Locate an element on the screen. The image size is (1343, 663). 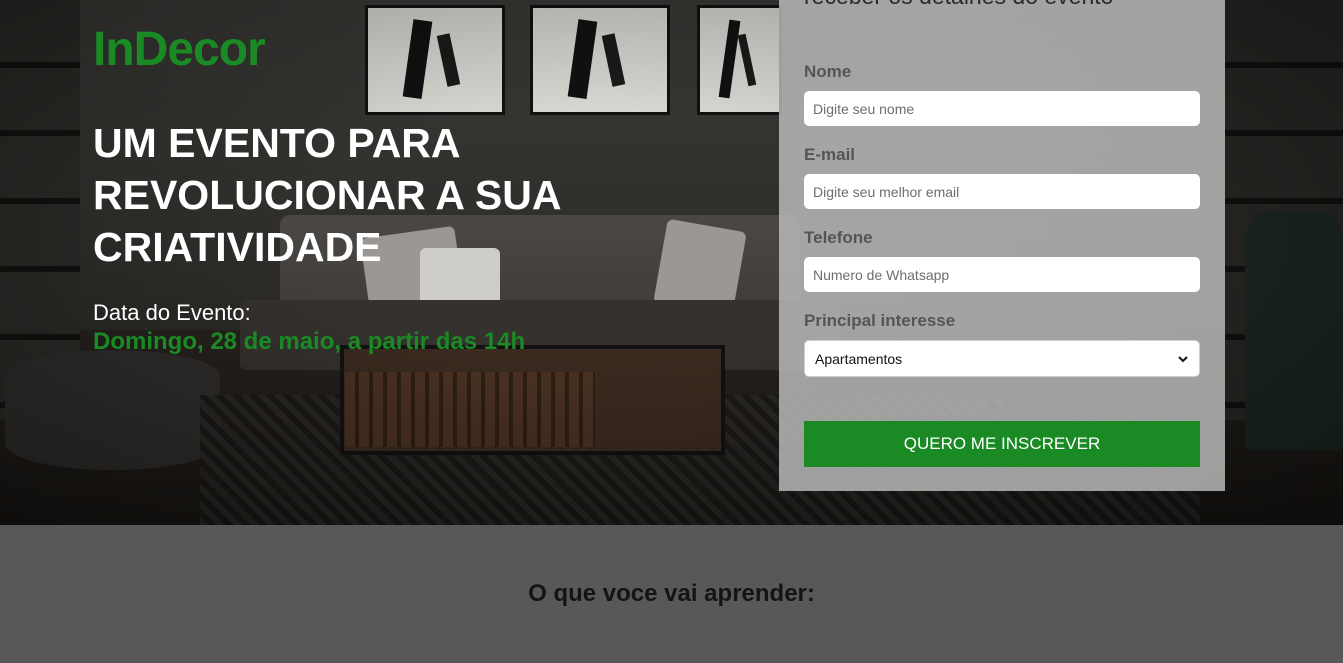
email-label: E-mail is located at coordinates (830, 154).